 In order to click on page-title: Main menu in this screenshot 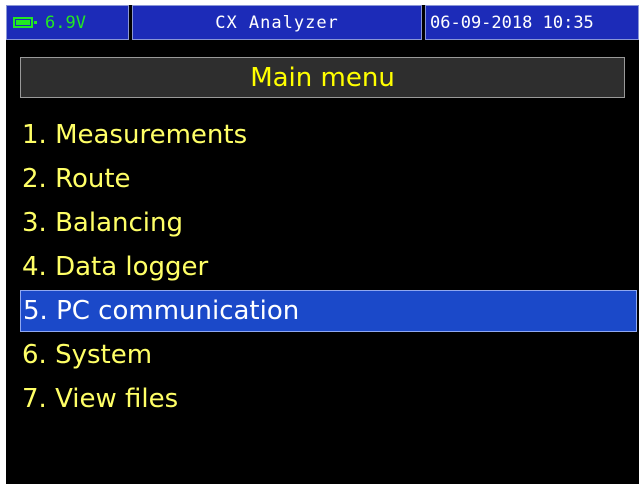, I will do `click(322, 77)`.